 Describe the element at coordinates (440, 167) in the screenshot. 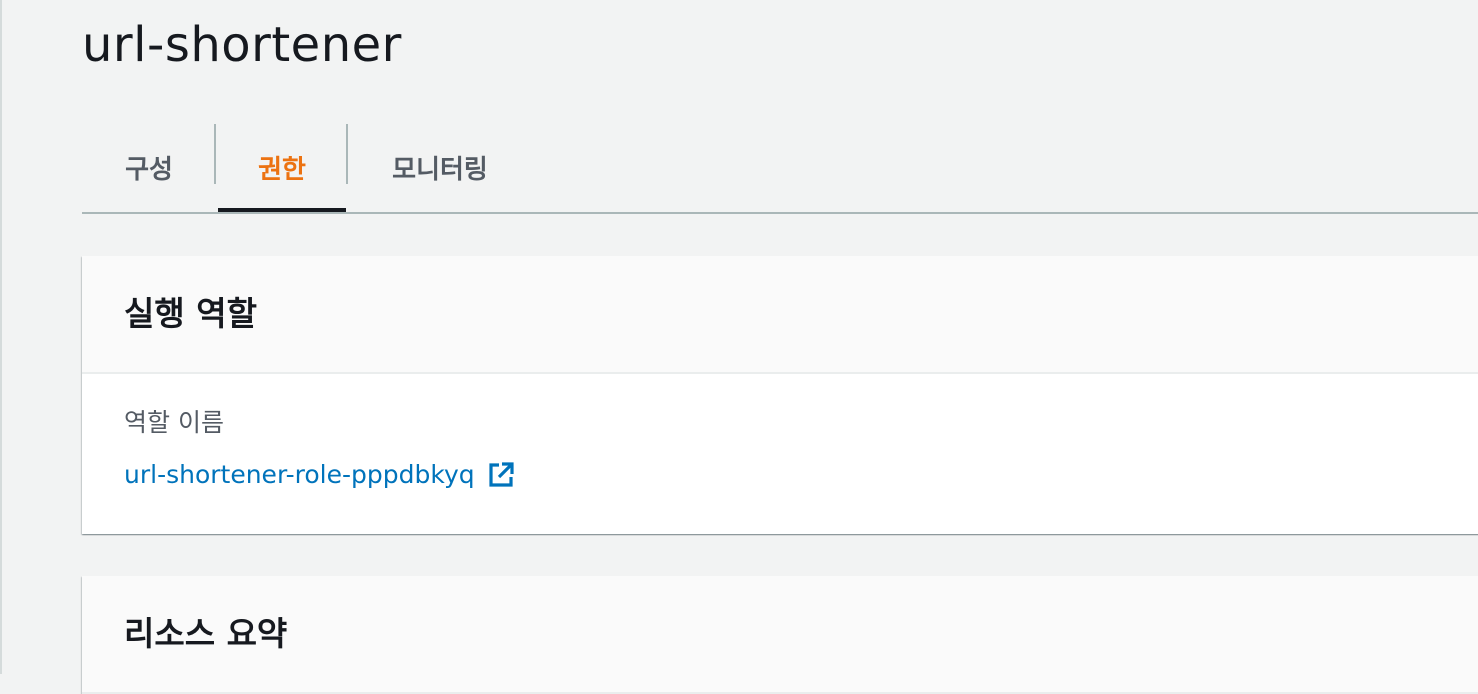

I see `tab-monitoring: 모니터링` at that location.